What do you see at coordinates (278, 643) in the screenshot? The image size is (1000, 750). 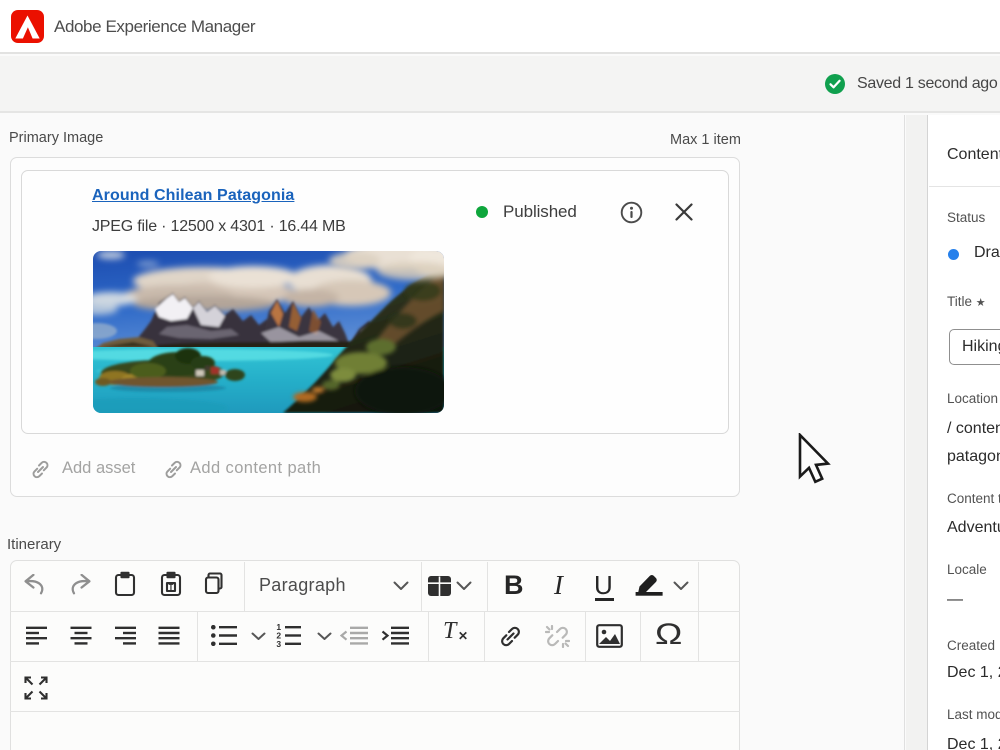 I see `svg-text: 3` at bounding box center [278, 643].